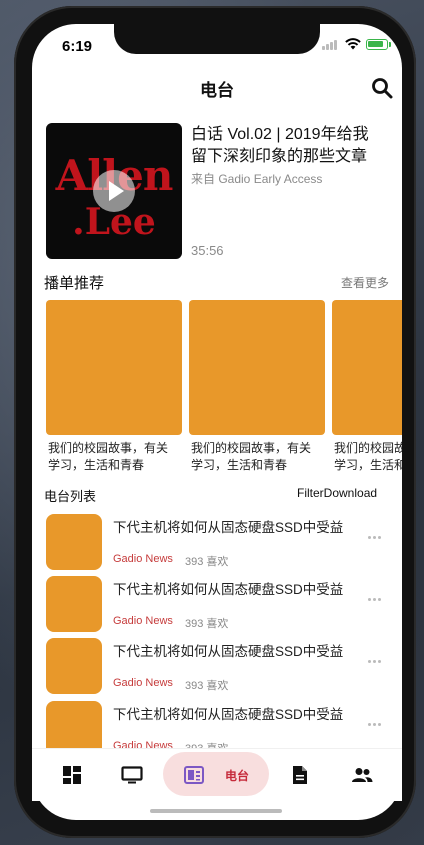 Image resolution: width=424 pixels, height=845 pixels. I want to click on search-icon, so click(382, 88).